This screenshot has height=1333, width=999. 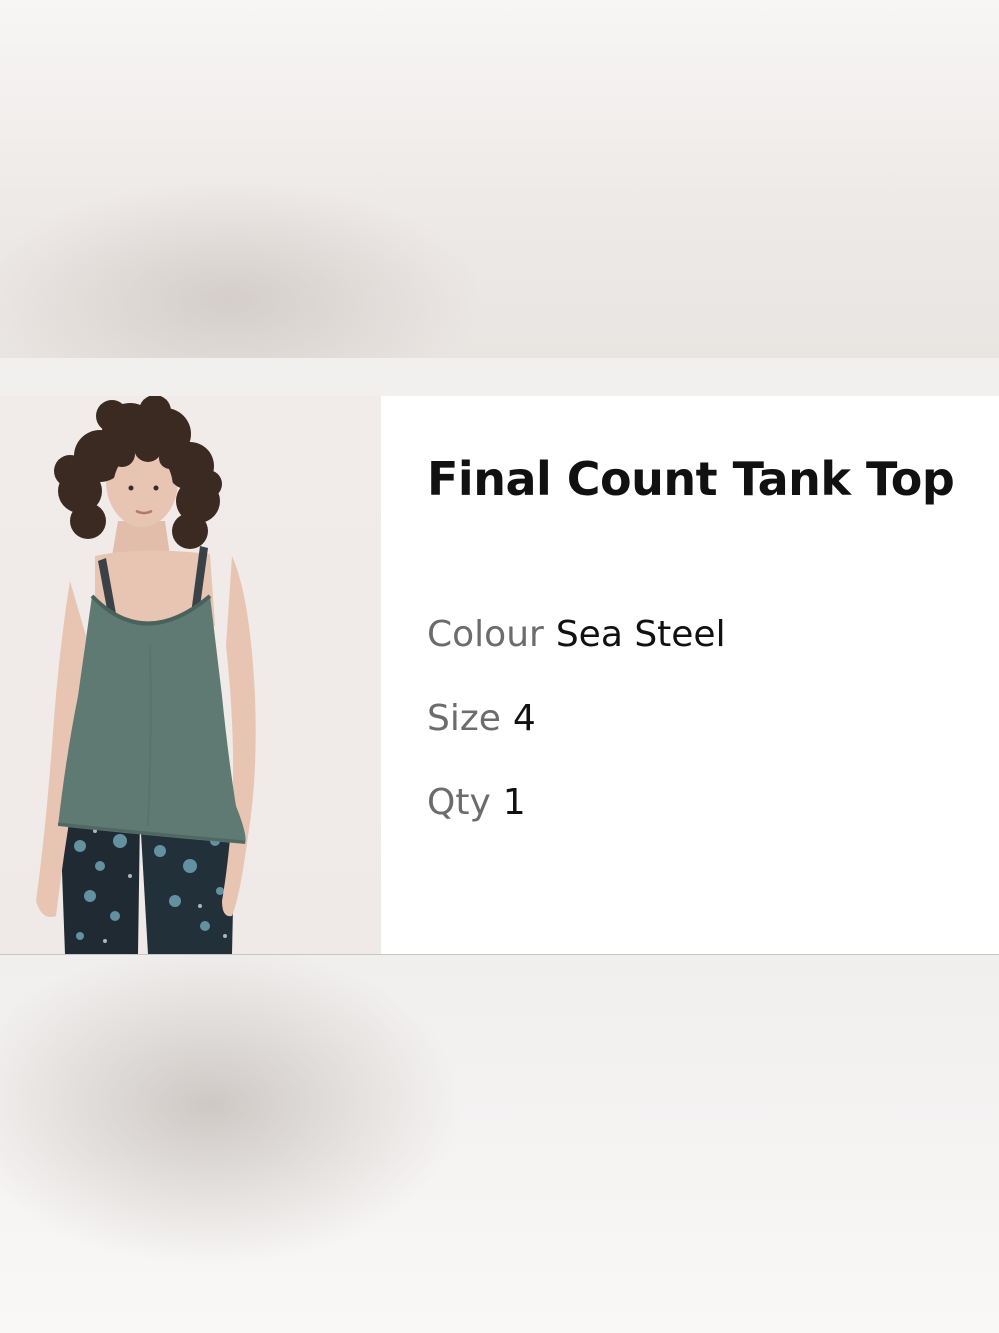 I want to click on background-strip, so click(x=499, y=377).